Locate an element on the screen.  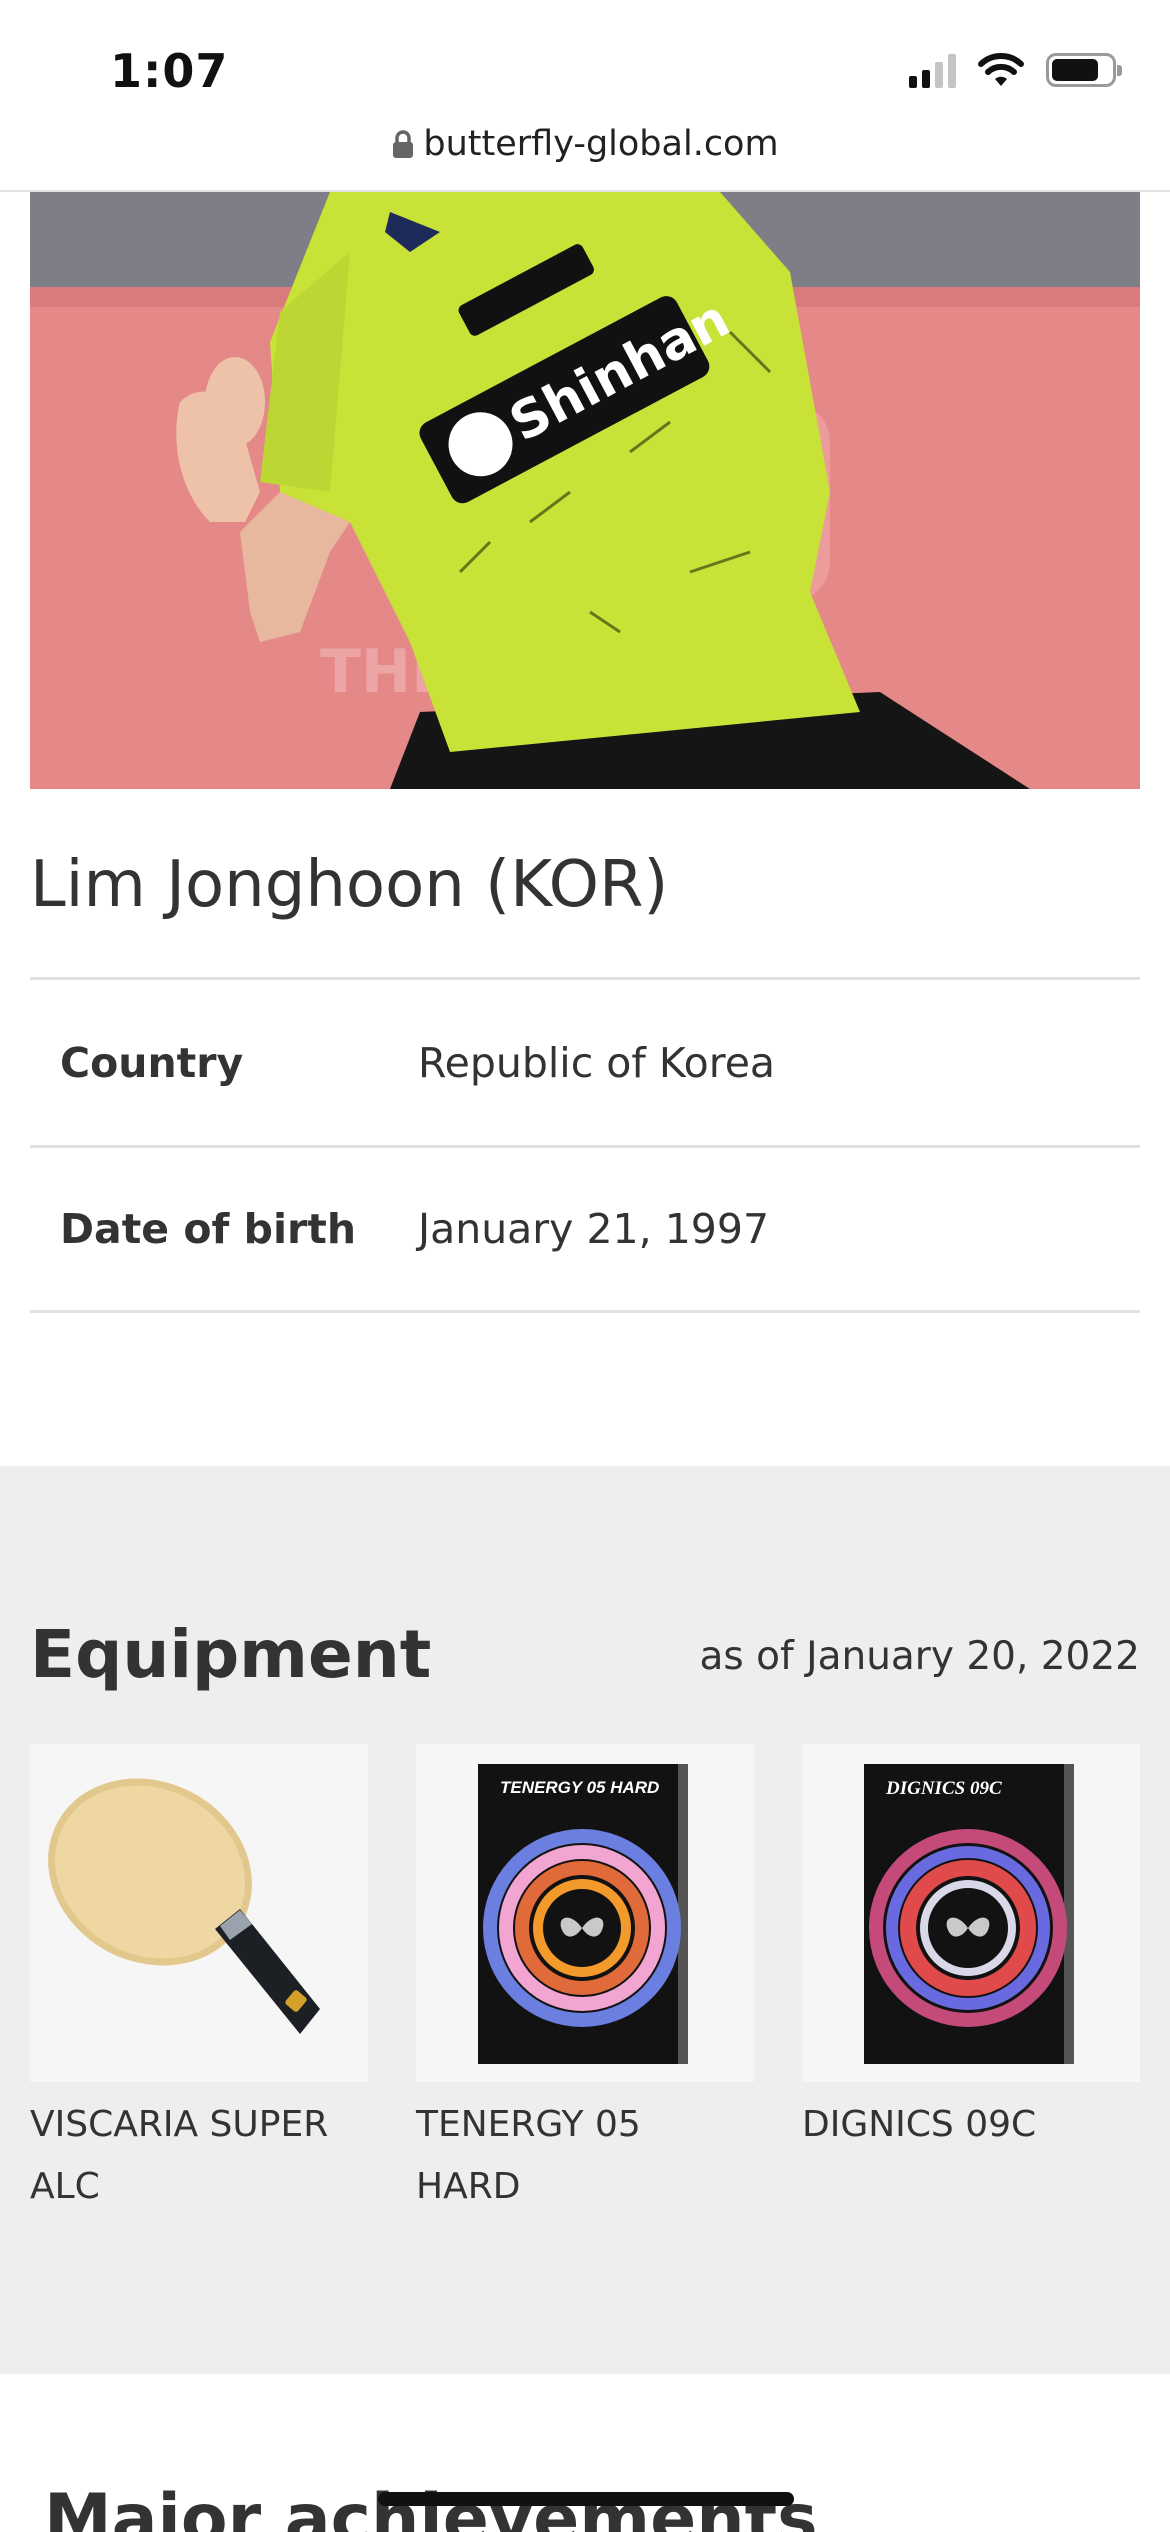
status-bar: 1:07 is located at coordinates (585, 60).